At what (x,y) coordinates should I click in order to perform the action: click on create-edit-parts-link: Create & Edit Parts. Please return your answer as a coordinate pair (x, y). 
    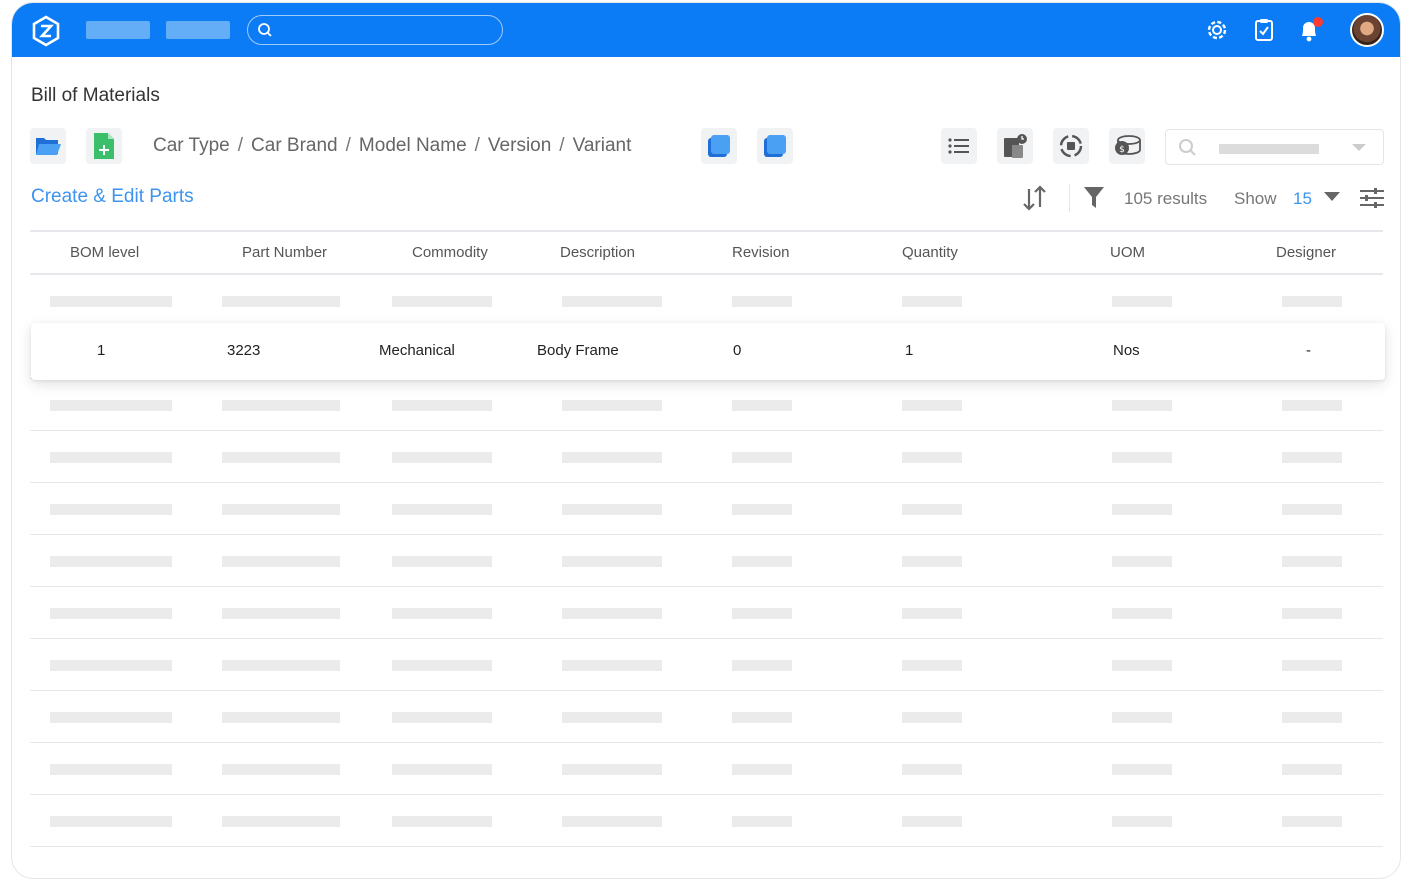
    Looking at the image, I should click on (112, 197).